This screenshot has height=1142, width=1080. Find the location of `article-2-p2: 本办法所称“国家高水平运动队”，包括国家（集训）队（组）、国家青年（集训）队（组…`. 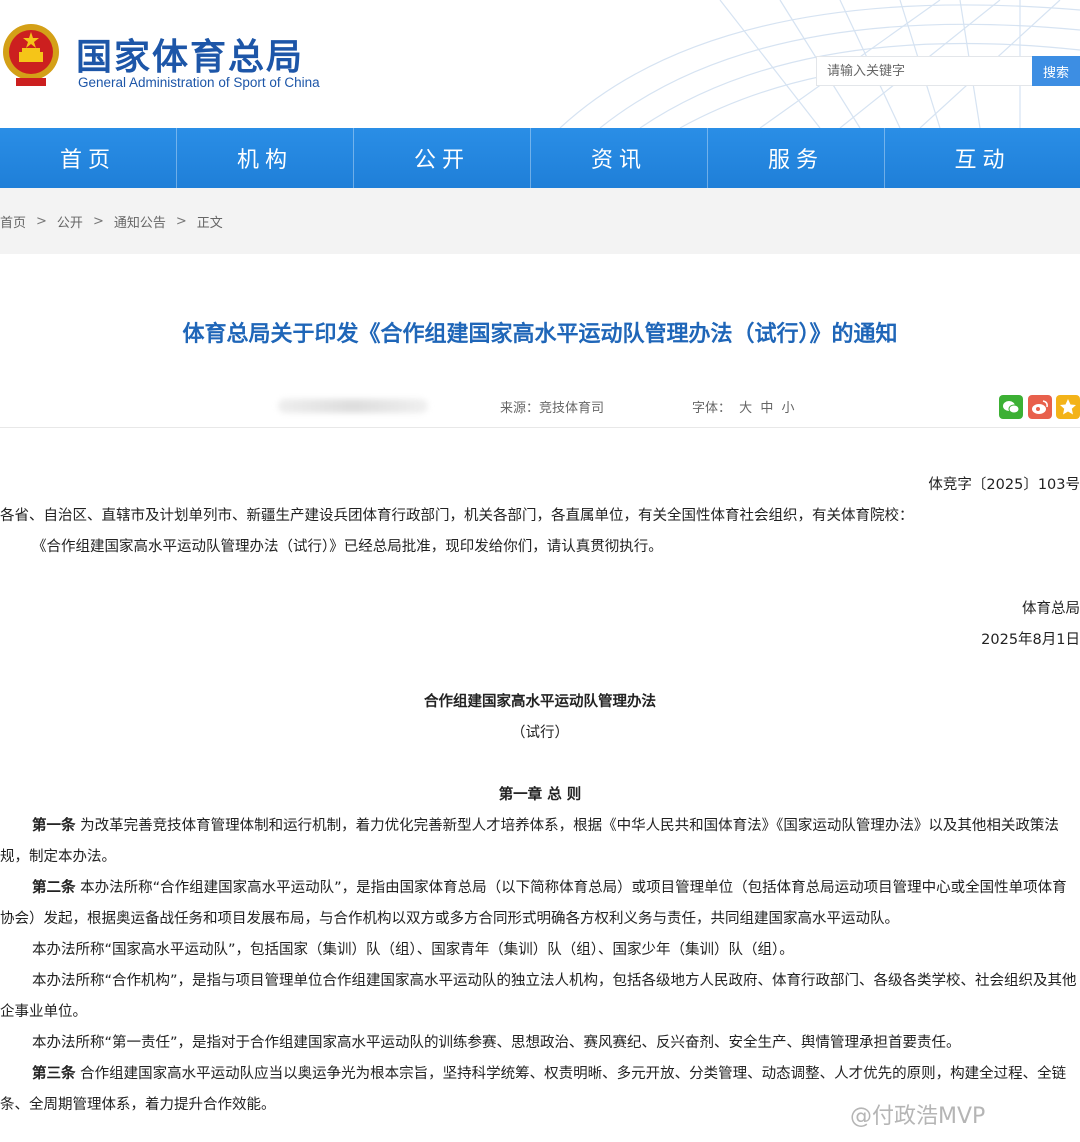

article-2-p2: 本办法所称“国家高水平运动队”，包括国家（集训）队（组）、国家青年（集训）队（组… is located at coordinates (413, 950).